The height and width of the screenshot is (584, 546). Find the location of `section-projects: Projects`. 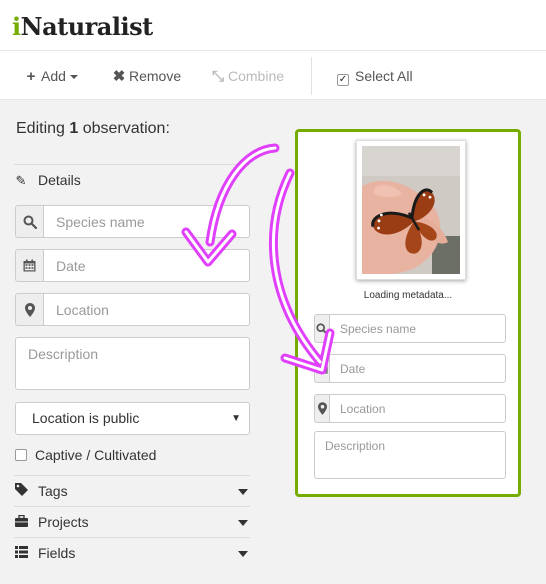

section-projects: Projects is located at coordinates (132, 521).